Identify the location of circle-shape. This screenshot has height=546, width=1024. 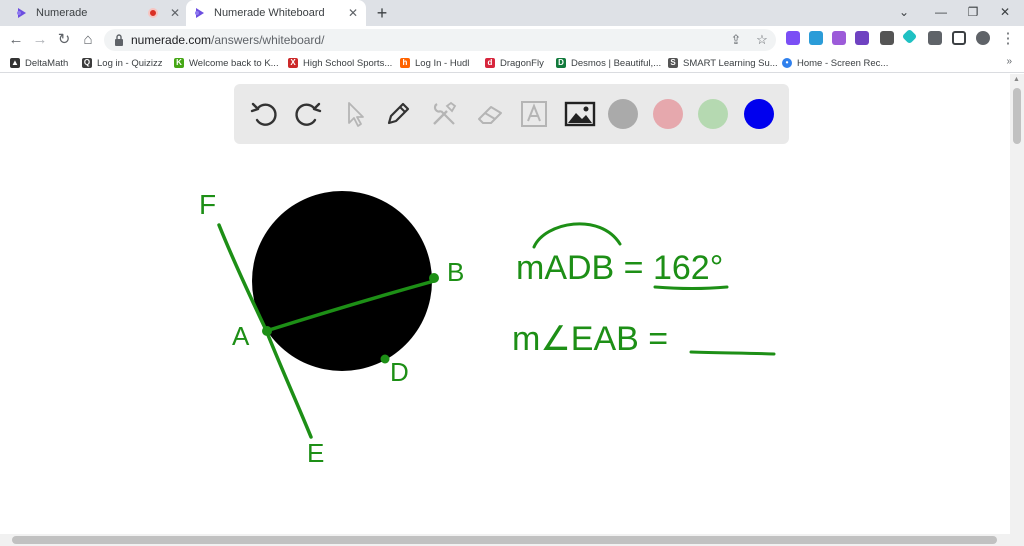
(342, 281).